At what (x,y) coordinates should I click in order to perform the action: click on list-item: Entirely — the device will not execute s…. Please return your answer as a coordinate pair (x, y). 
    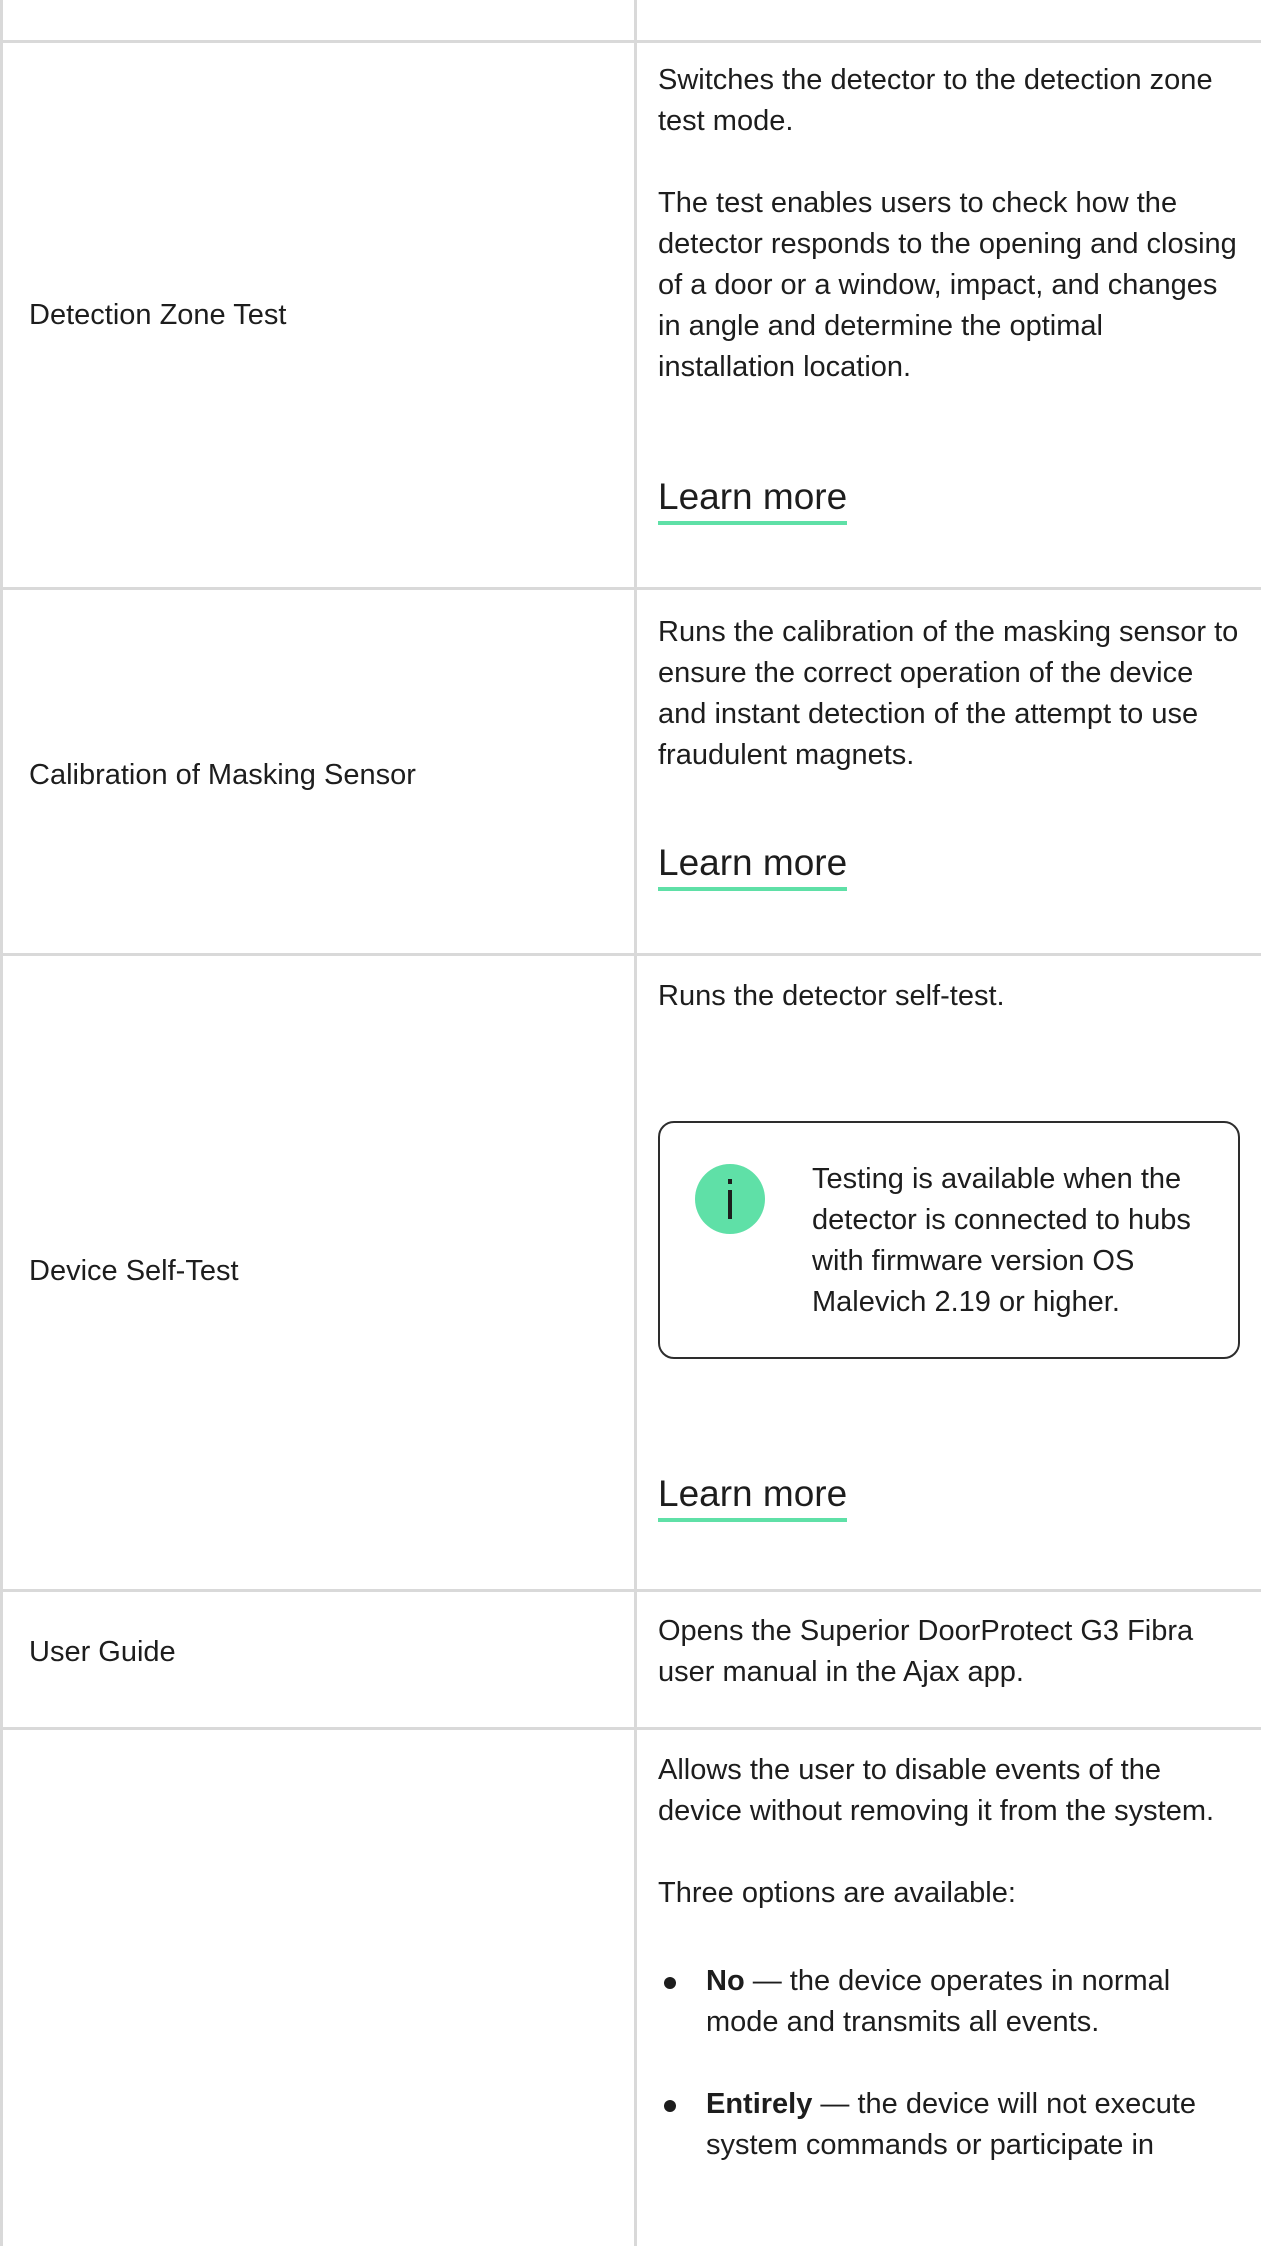
    Looking at the image, I should click on (950, 2125).